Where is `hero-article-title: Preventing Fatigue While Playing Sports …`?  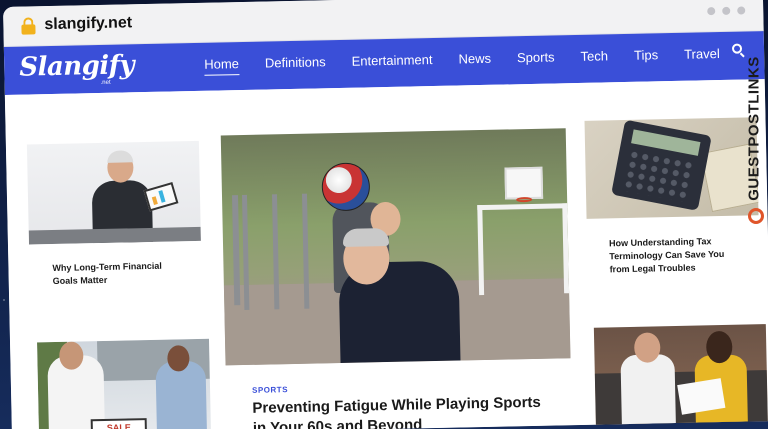
hero-article-title: Preventing Fatigue While Playing Sports … is located at coordinates (402, 411).